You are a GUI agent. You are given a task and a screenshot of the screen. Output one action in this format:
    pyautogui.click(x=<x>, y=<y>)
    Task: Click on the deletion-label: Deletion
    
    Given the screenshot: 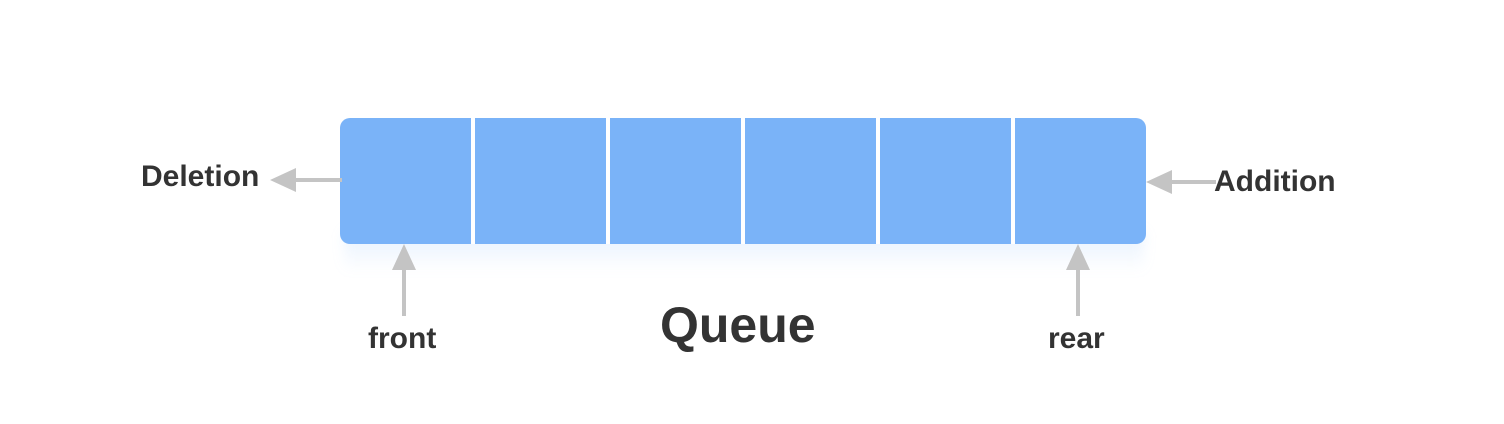 What is the action you would take?
    pyautogui.click(x=200, y=176)
    